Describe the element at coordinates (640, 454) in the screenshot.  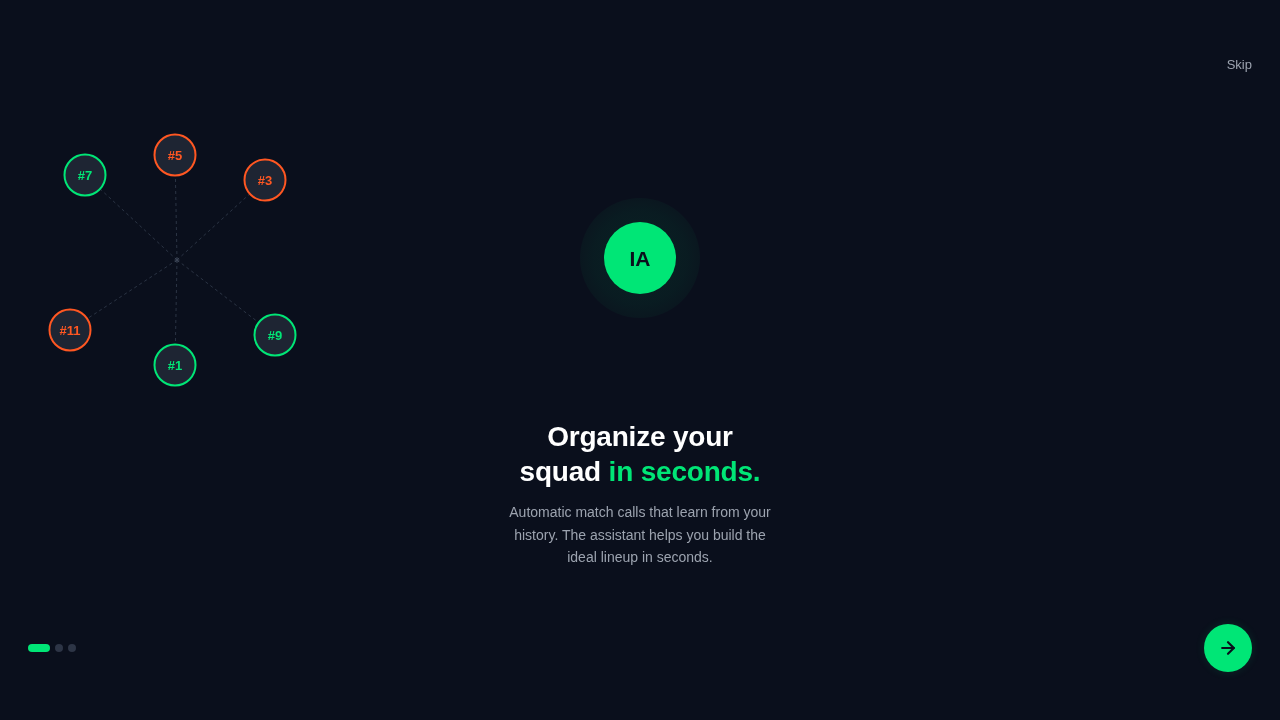
I see `heading: Organize your squad in seconds.` at that location.